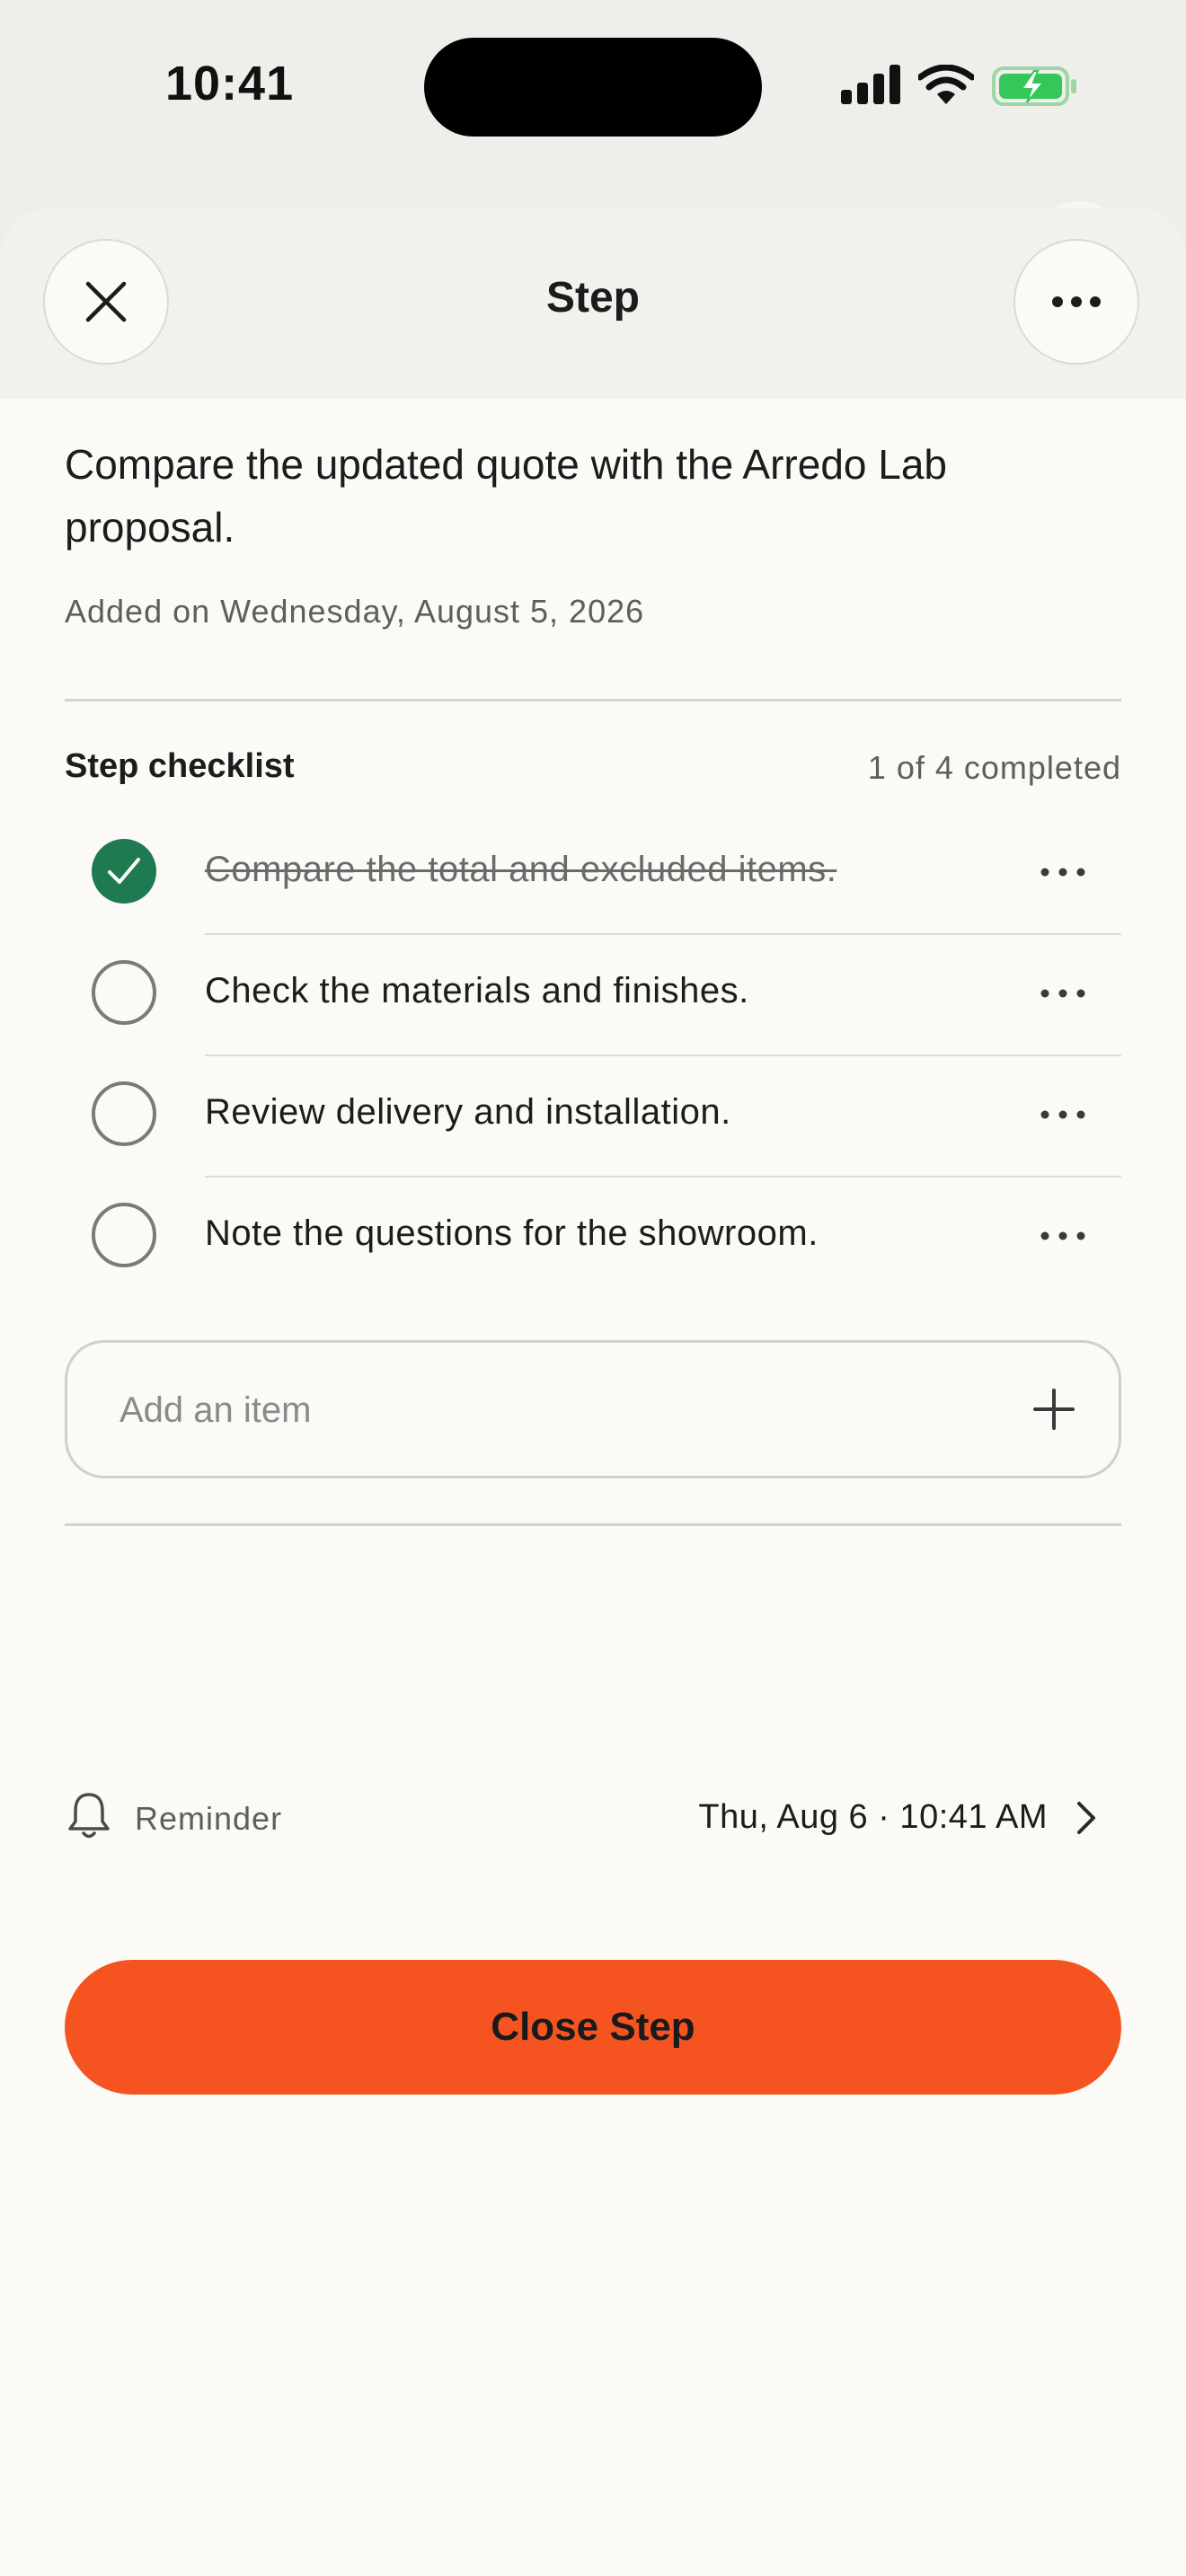  What do you see at coordinates (1053, 1409) in the screenshot?
I see `plus-icon` at bounding box center [1053, 1409].